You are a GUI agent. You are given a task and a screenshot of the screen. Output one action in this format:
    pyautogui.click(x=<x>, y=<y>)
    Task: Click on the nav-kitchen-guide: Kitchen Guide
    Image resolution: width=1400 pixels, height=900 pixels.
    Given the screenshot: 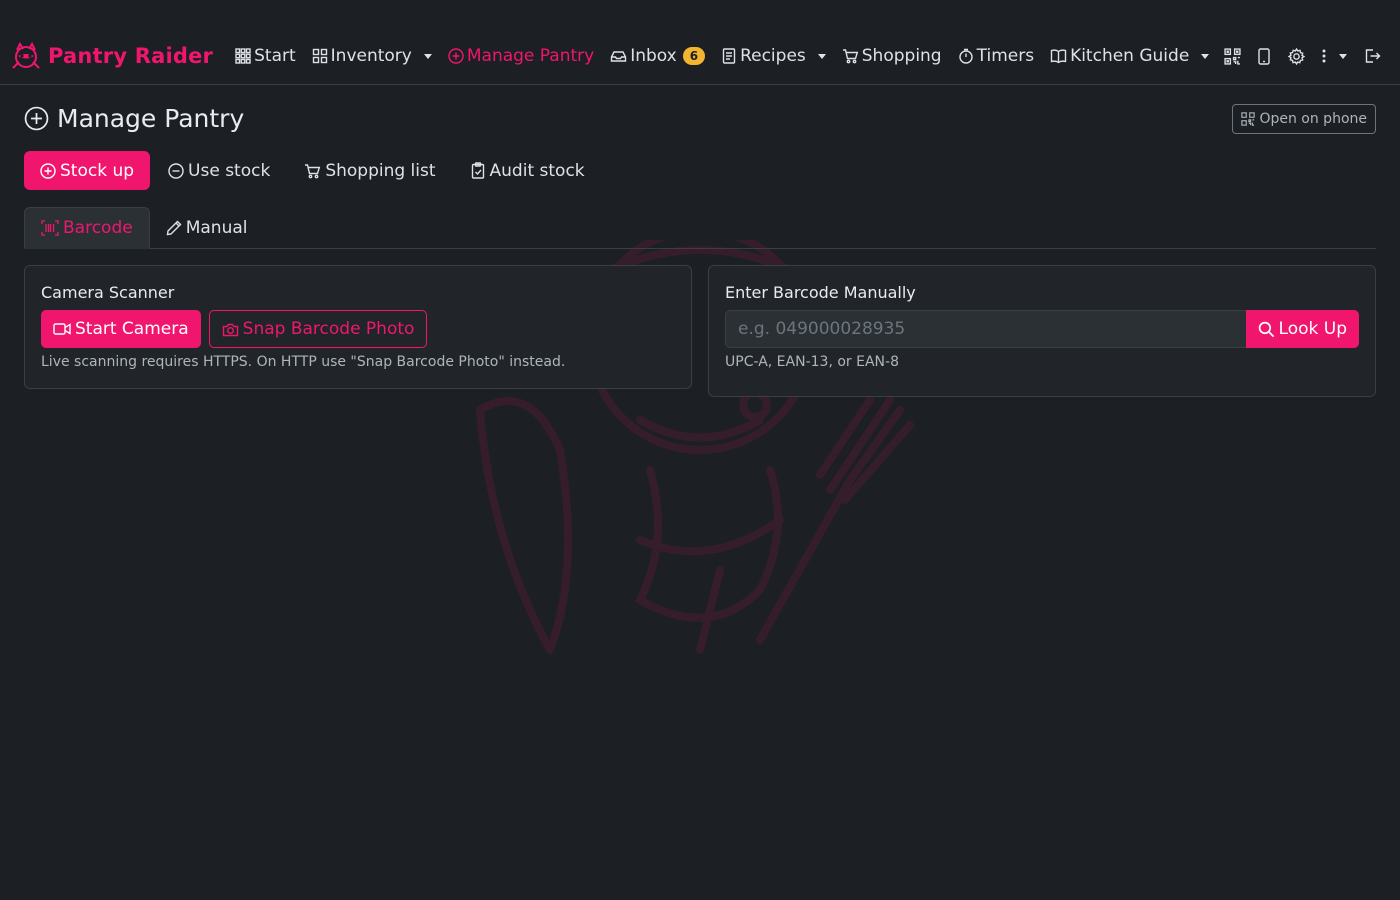 What is the action you would take?
    pyautogui.click(x=1129, y=56)
    